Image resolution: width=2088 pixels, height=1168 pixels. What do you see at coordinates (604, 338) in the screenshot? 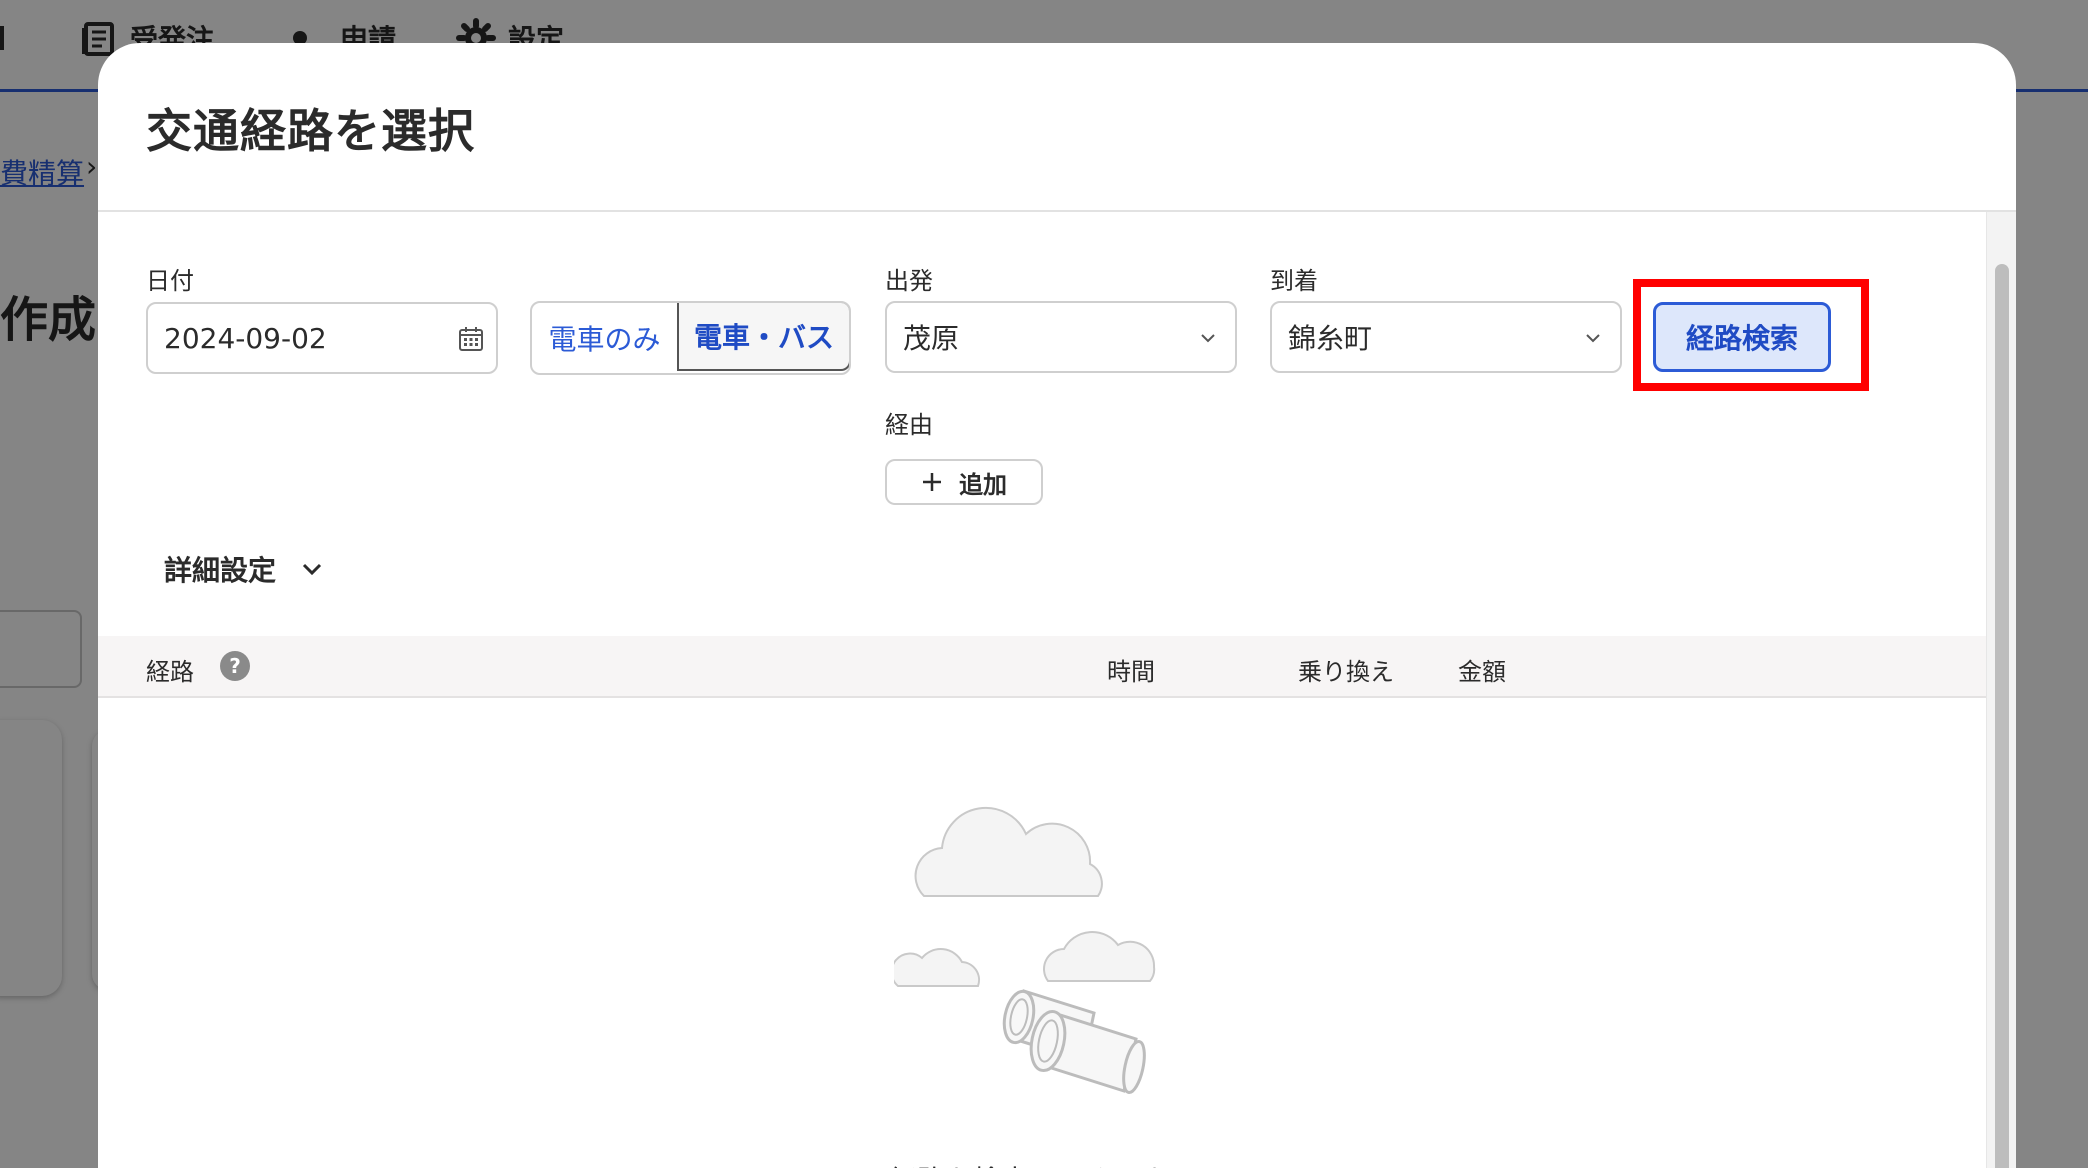
I see `mode-train-only-button: 電車のみ` at bounding box center [604, 338].